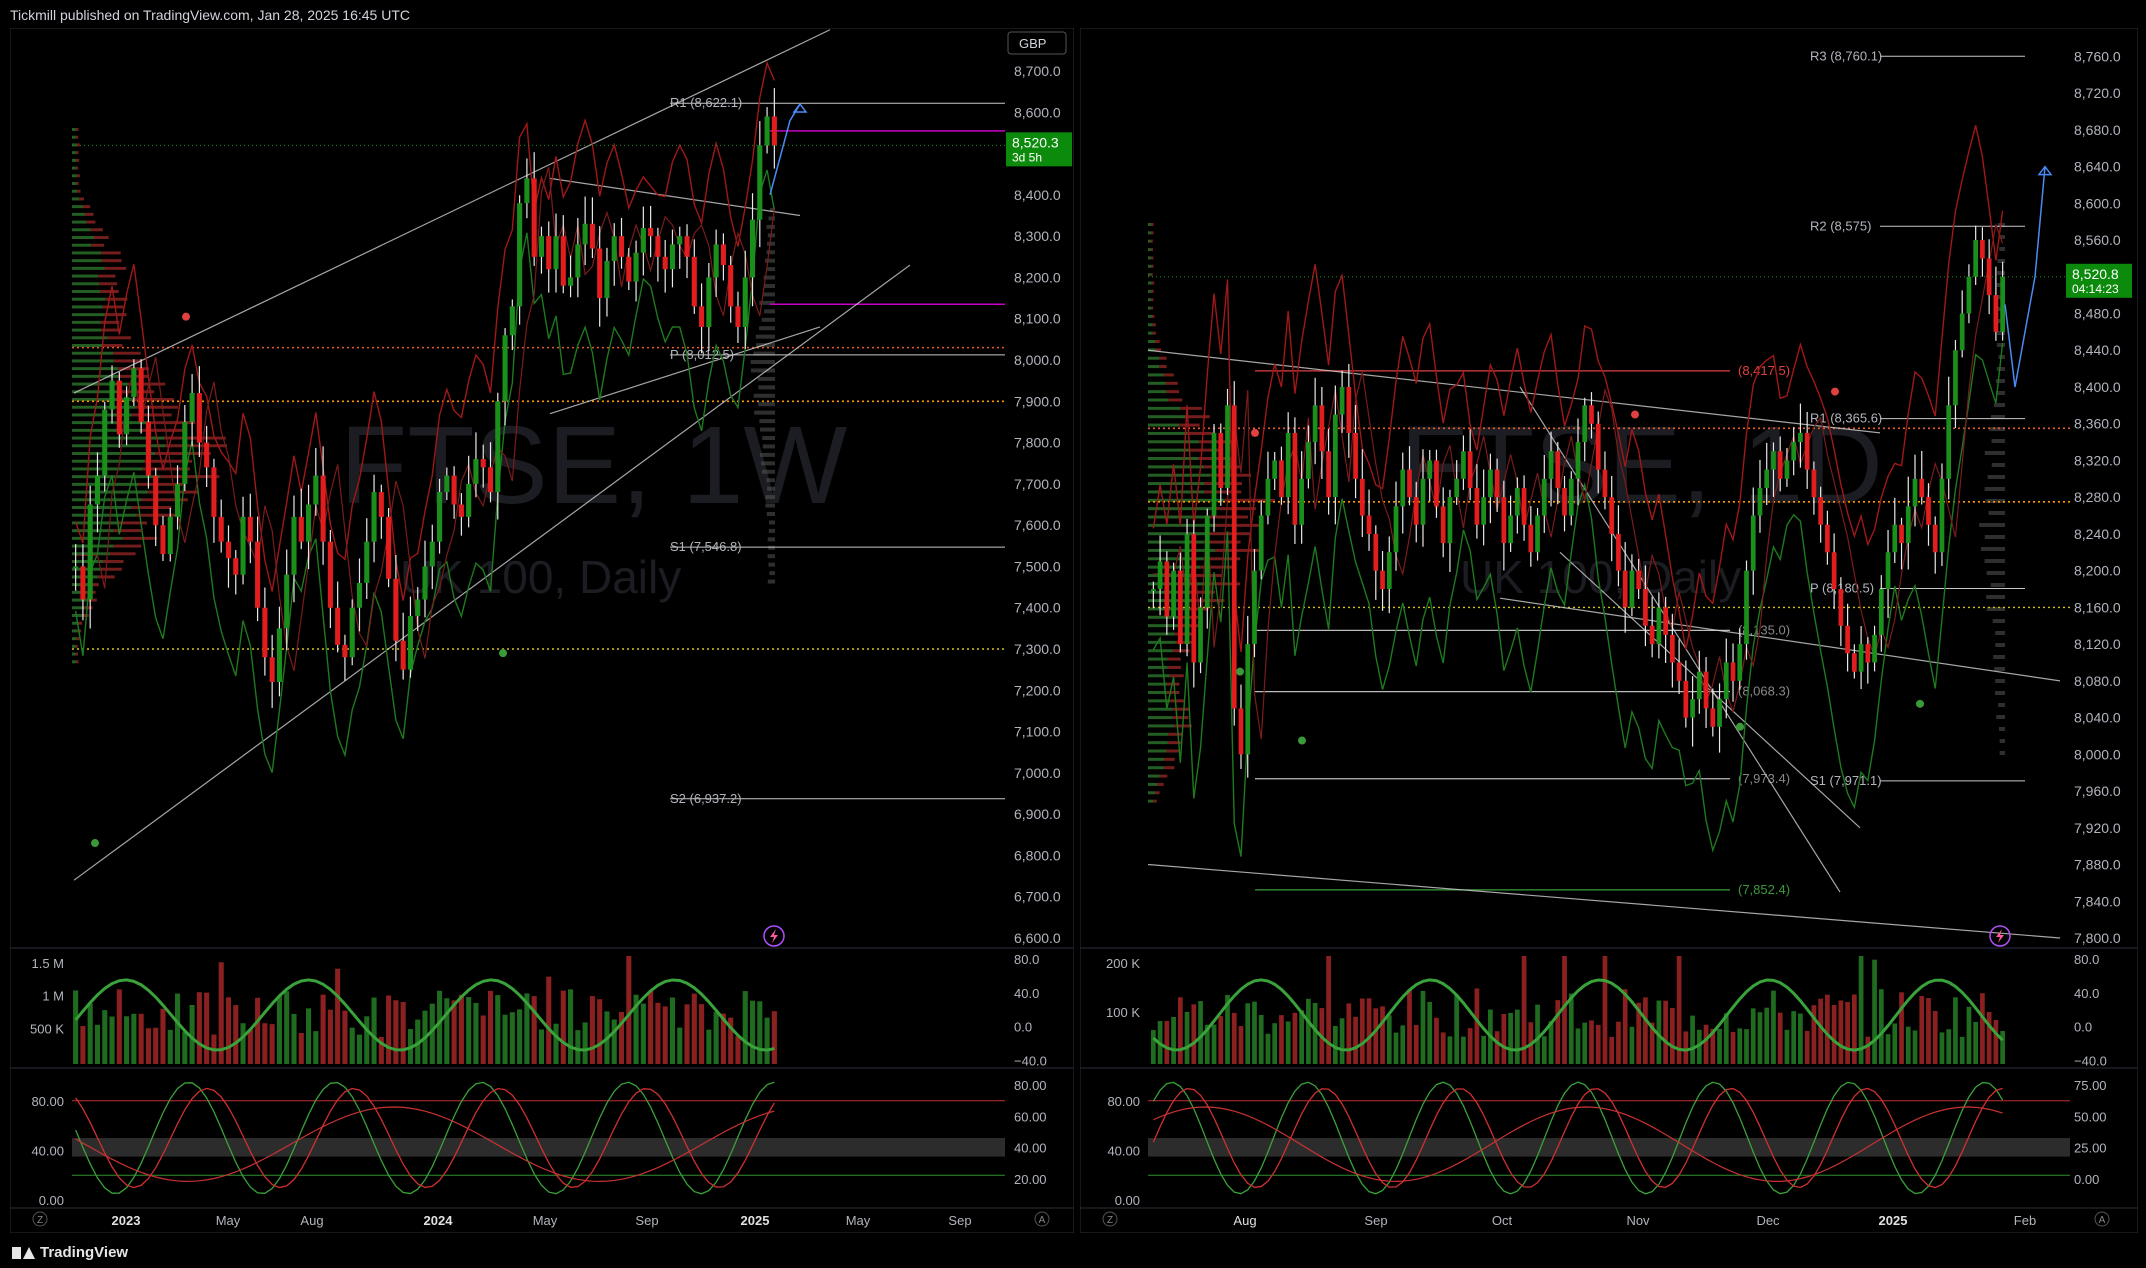 This screenshot has height=1268, width=2146. What do you see at coordinates (1037, 608) in the screenshot?
I see `price-axis-tick: 7,400.0` at bounding box center [1037, 608].